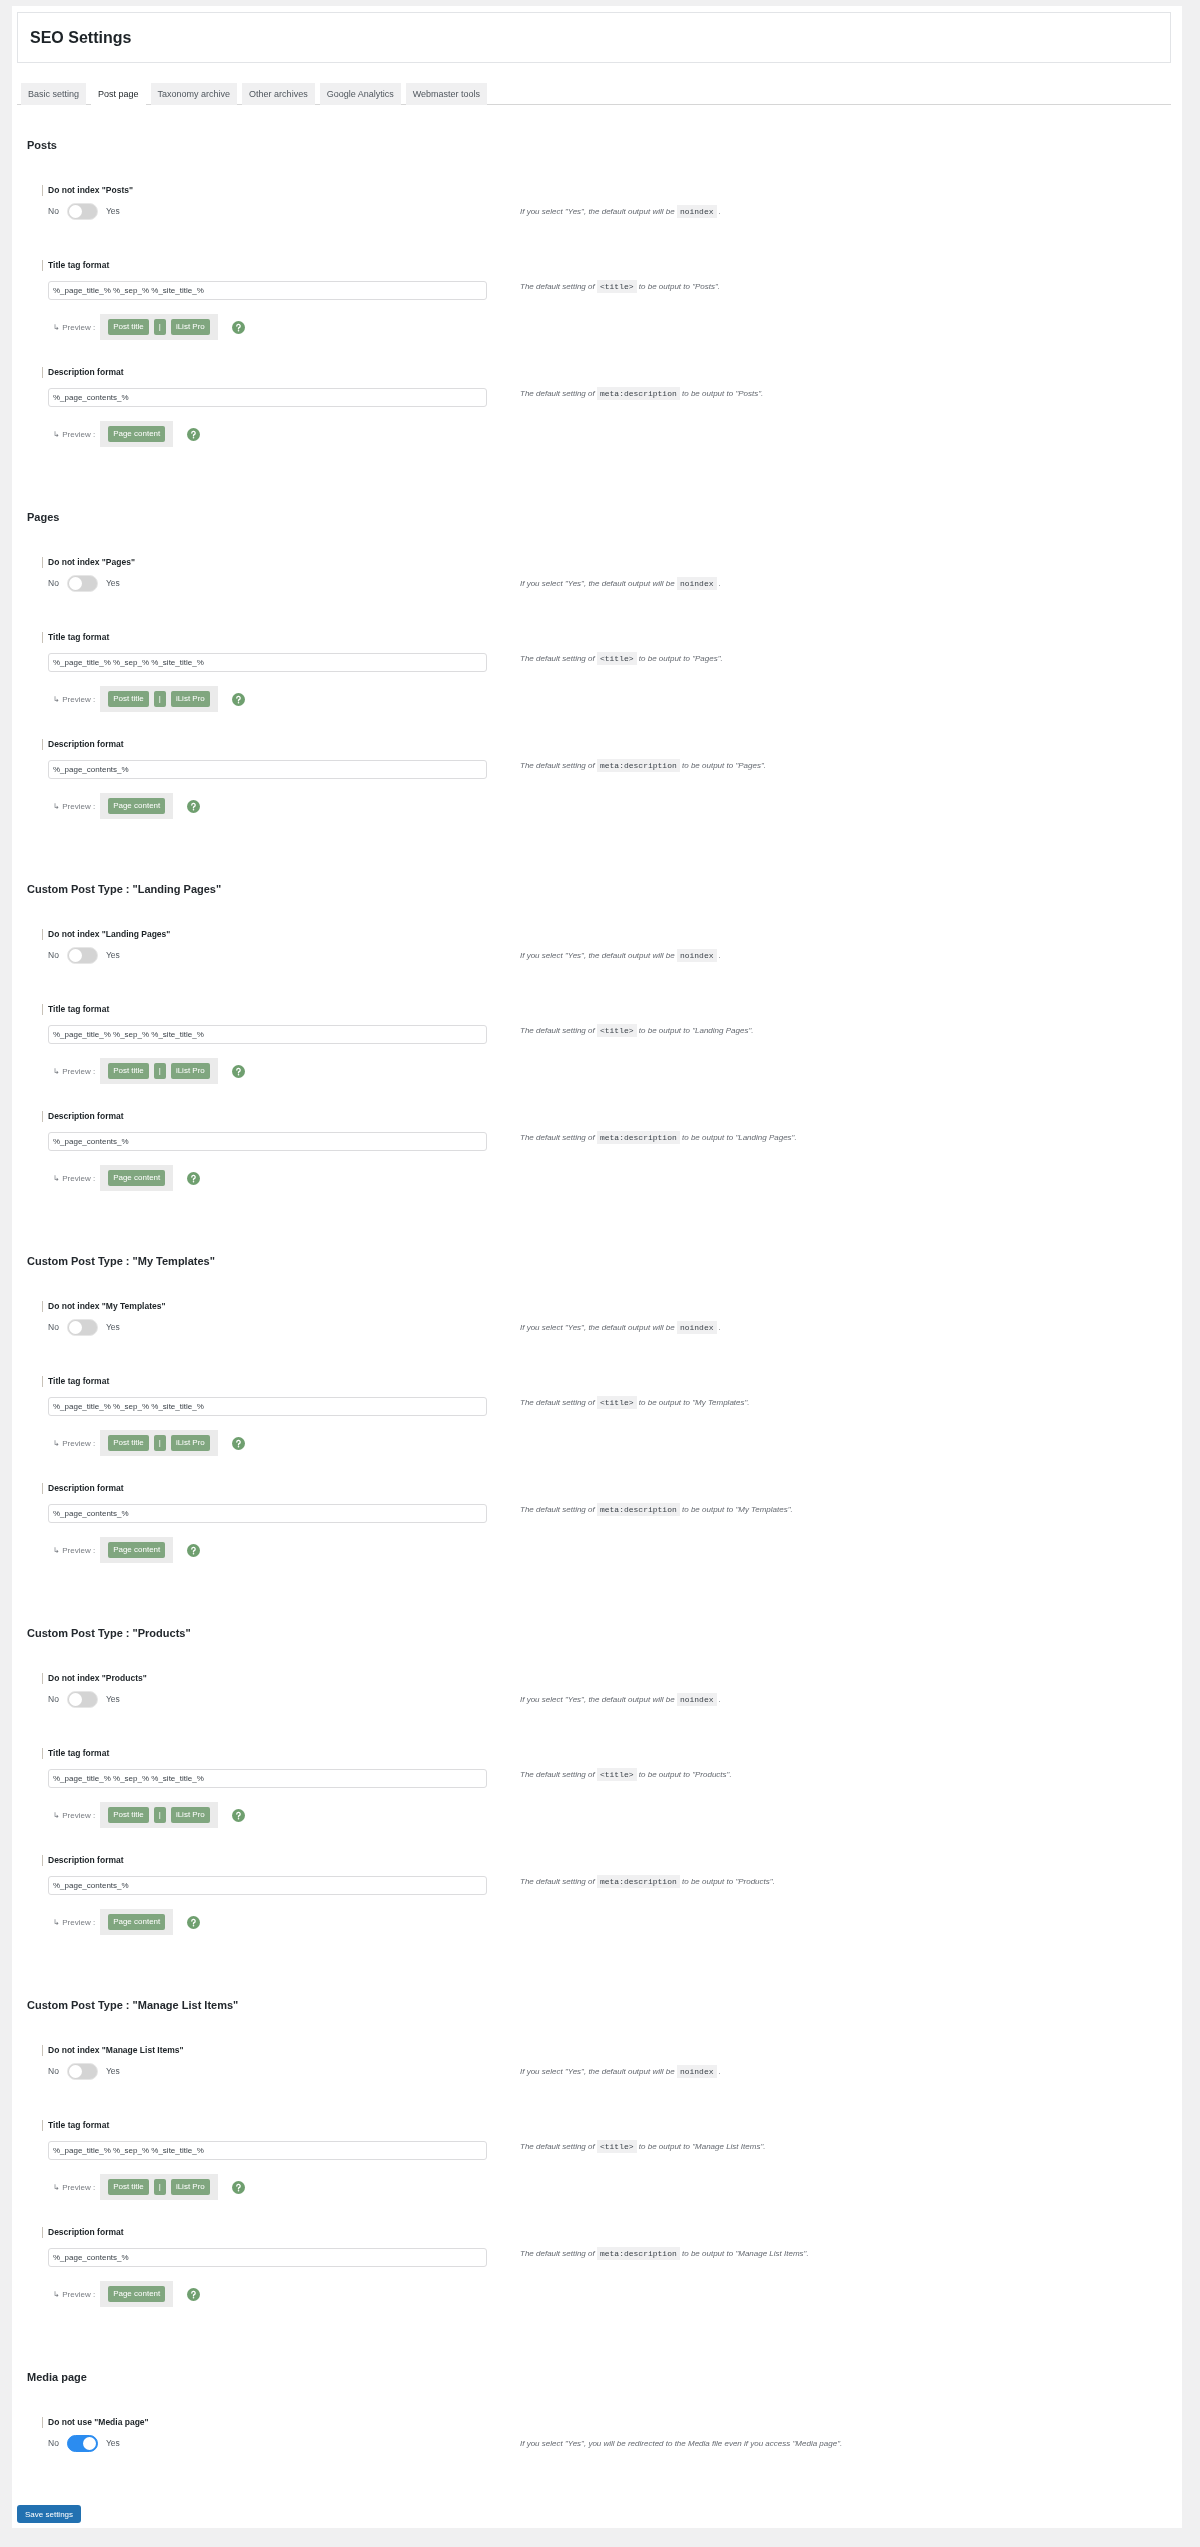 Image resolution: width=1200 pixels, height=2547 pixels. Describe the element at coordinates (621, 286) in the screenshot. I see `field-description: The default setting of <title> to be output to "Posts".` at that location.